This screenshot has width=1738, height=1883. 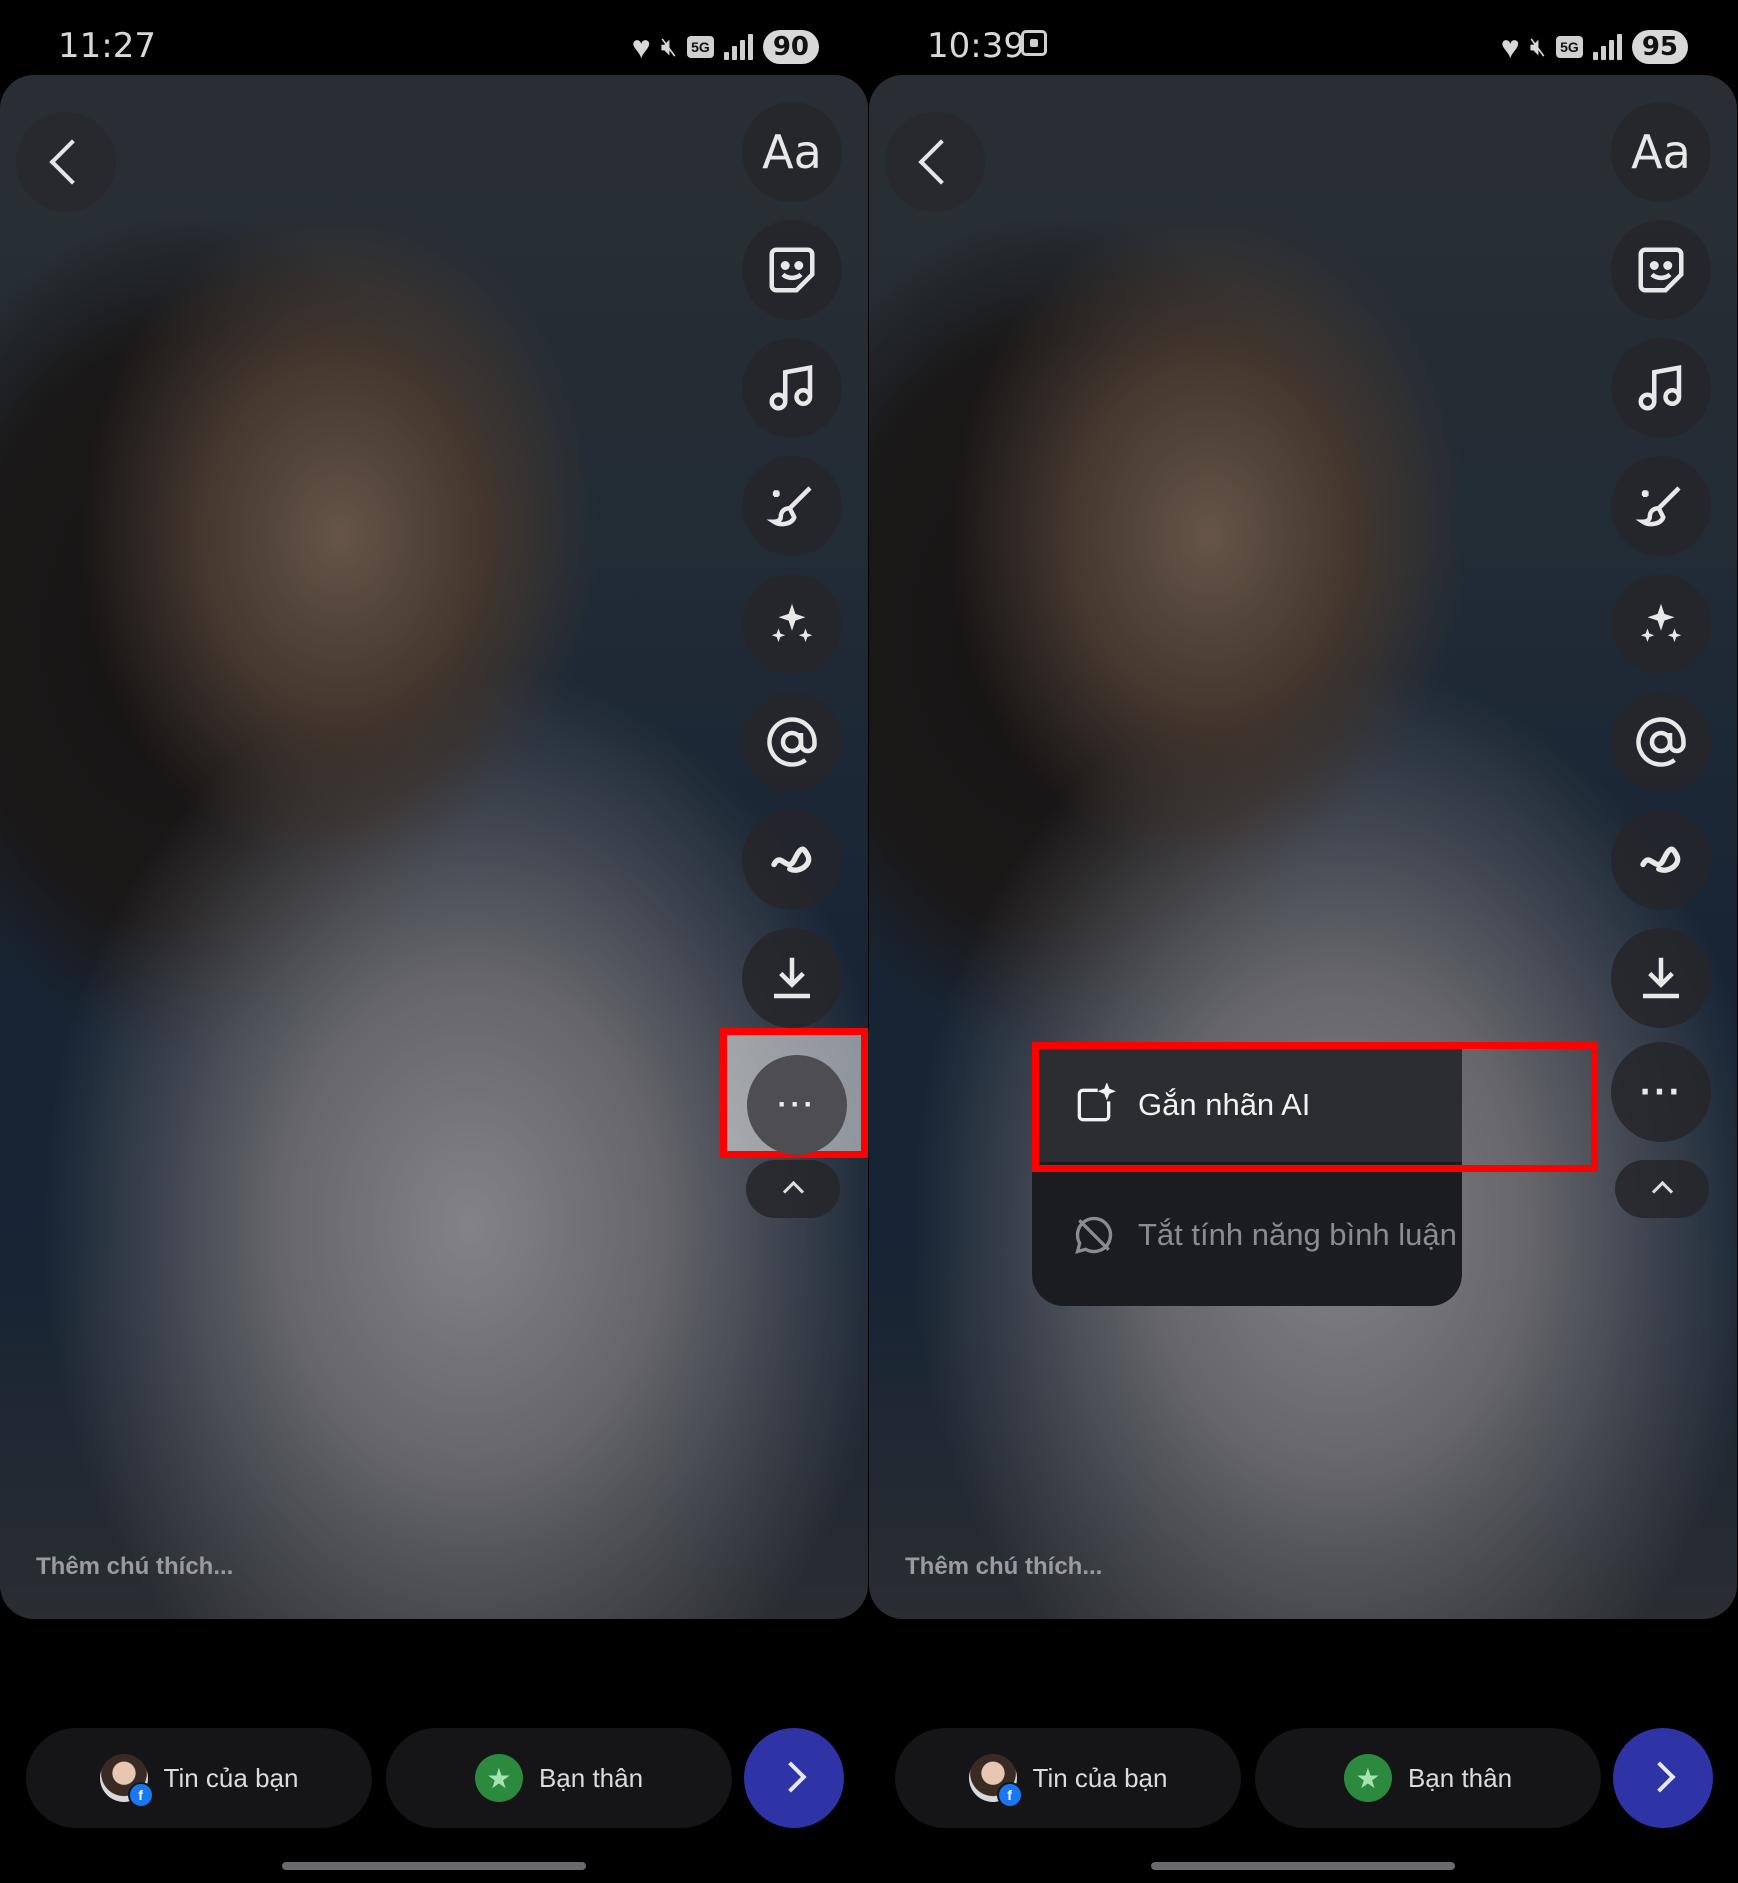 What do you see at coordinates (1315, 1107) in the screenshot?
I see `ai-label-highlight` at bounding box center [1315, 1107].